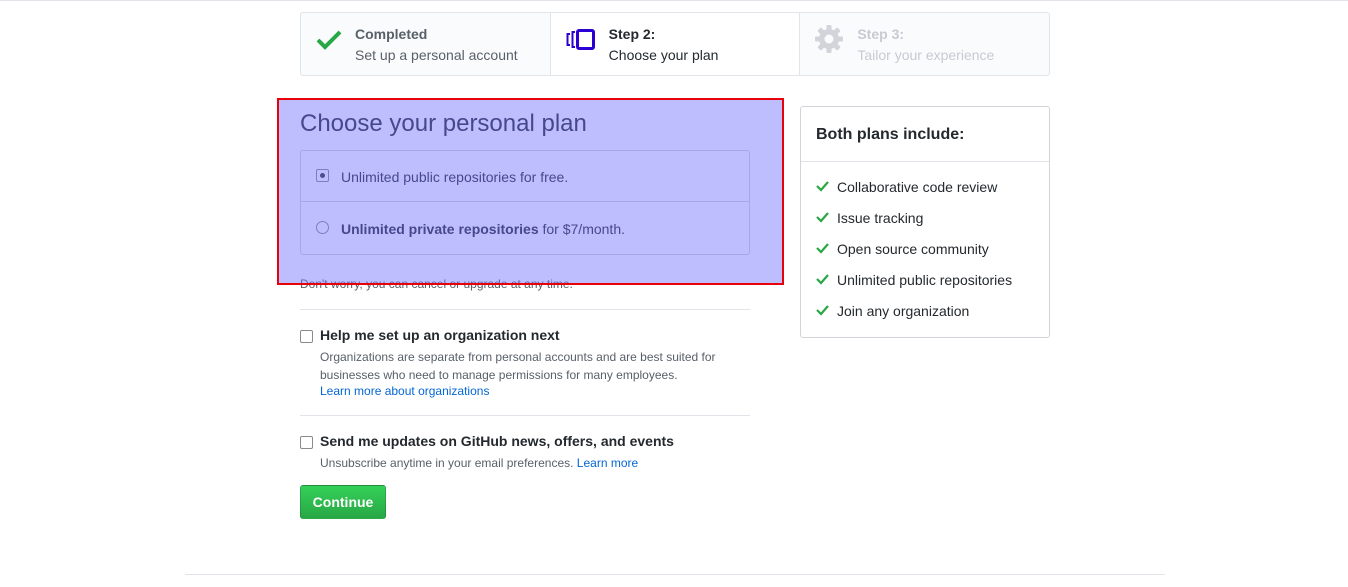 This screenshot has height=587, width=1348. What do you see at coordinates (306, 336) in the screenshot?
I see `org-checkbox` at bounding box center [306, 336].